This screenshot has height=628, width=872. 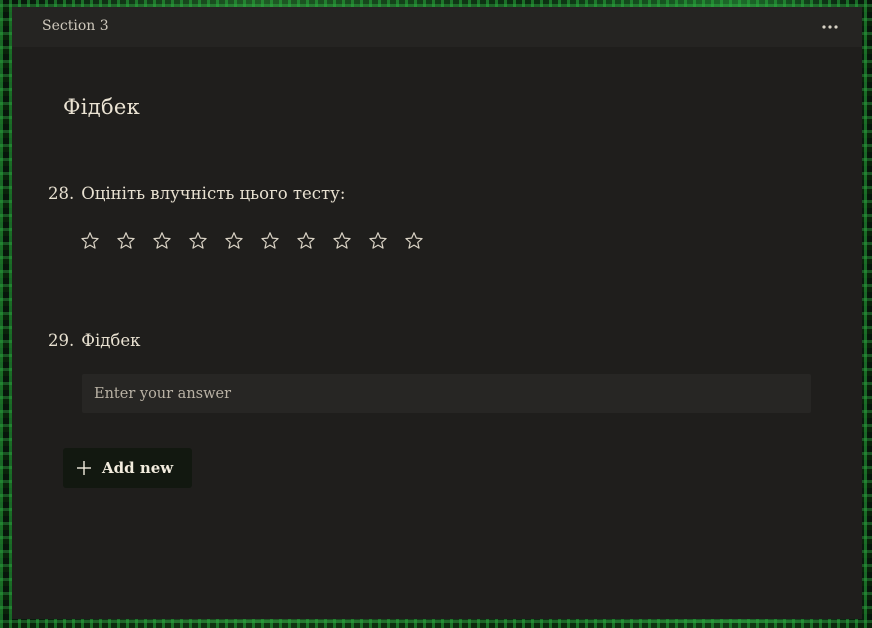 I want to click on question-text: Оцініть влучність цього тесту:, so click(x=213, y=193).